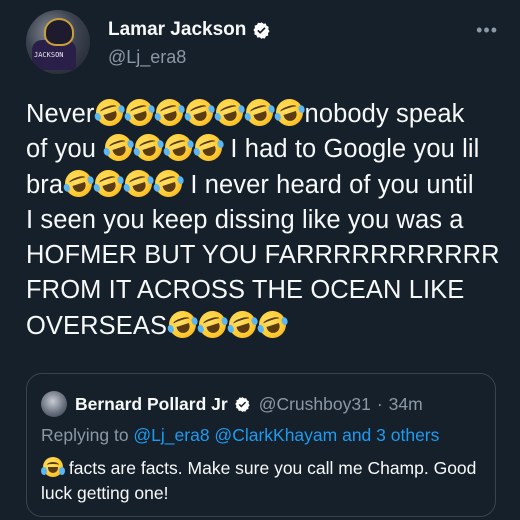 The image size is (520, 520). I want to click on tweet-line: of you I had to Google you lil, so click(263, 148).